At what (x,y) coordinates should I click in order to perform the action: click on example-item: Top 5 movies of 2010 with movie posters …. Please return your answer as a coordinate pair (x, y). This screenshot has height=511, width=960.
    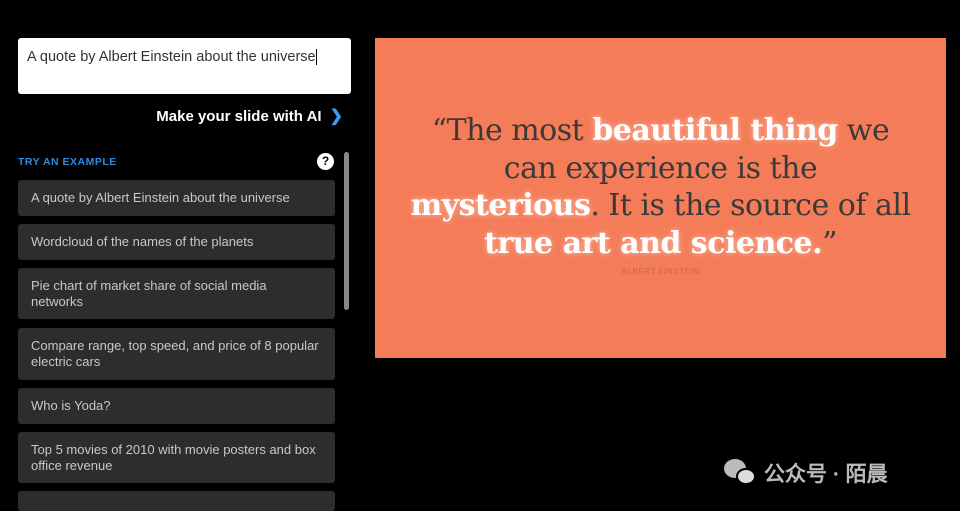
    Looking at the image, I should click on (176, 457).